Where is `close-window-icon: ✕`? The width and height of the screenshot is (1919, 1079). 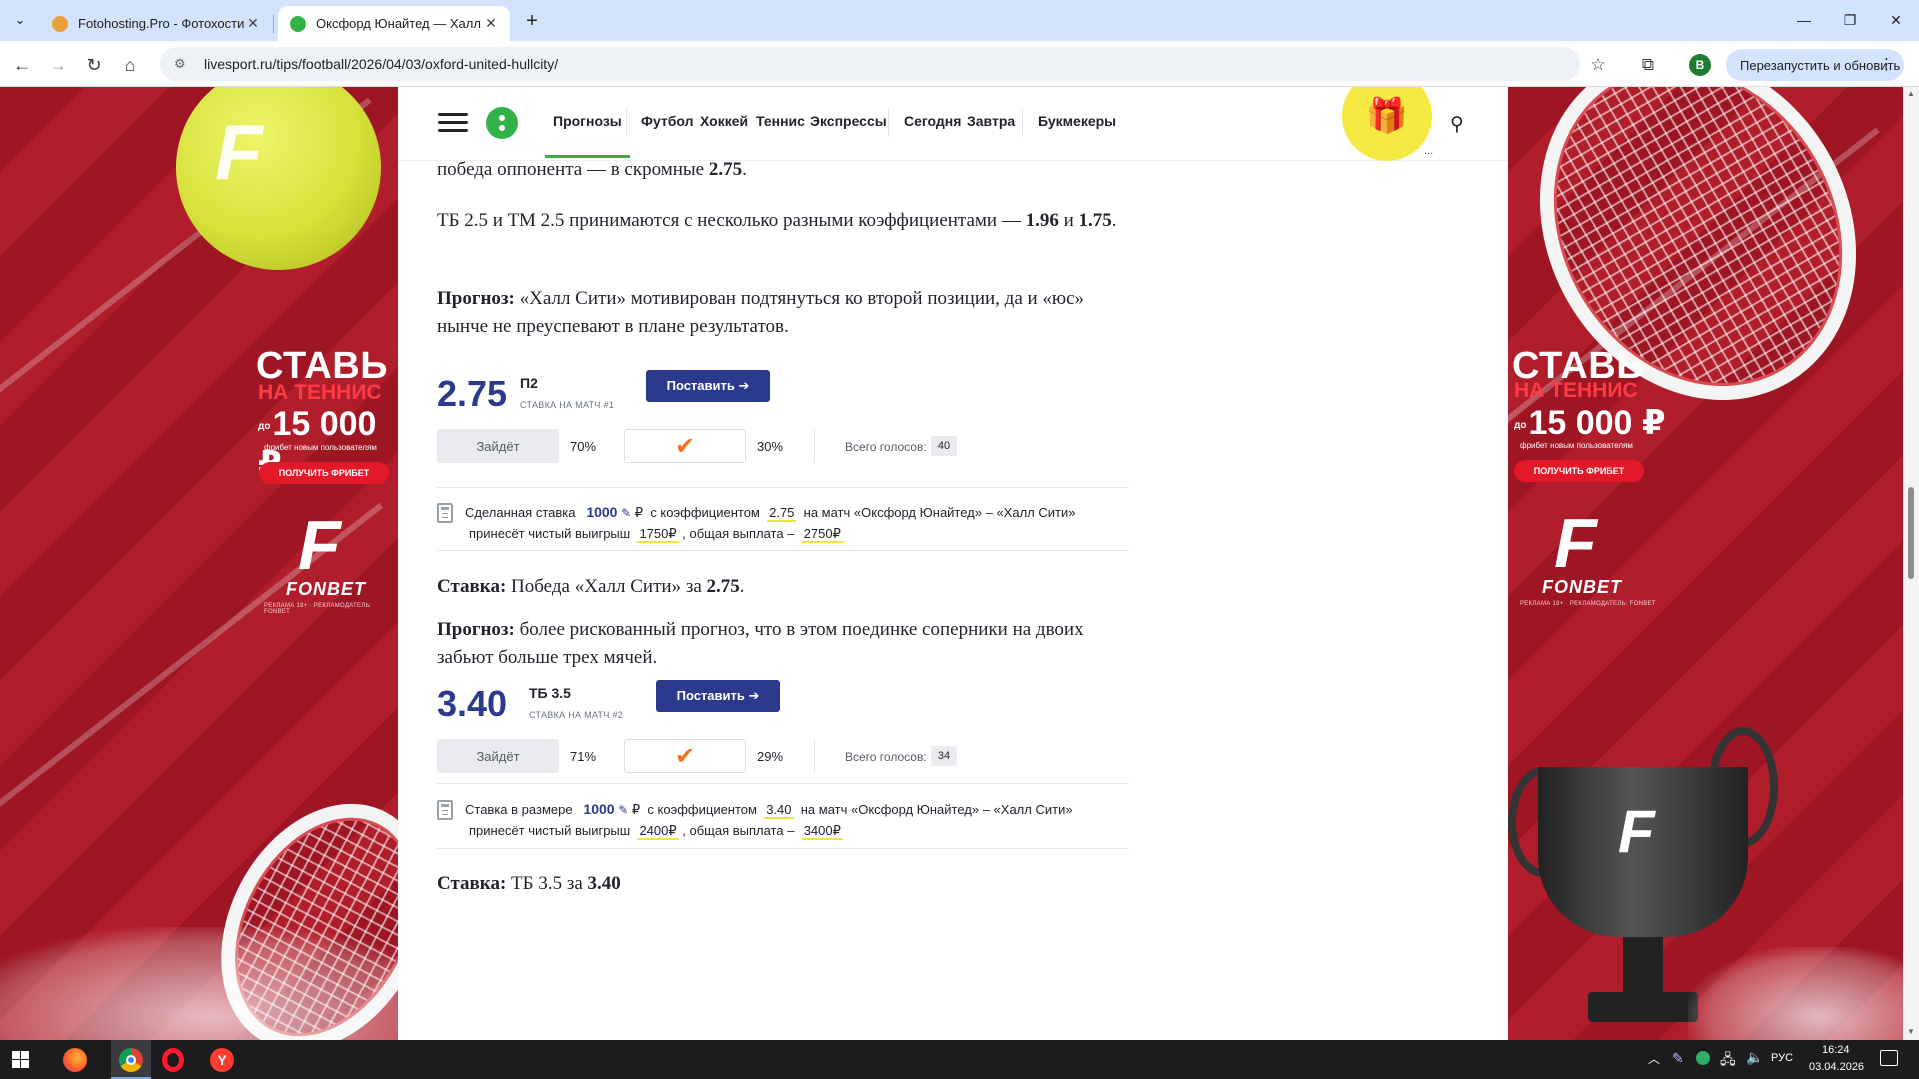 close-window-icon: ✕ is located at coordinates (1896, 20).